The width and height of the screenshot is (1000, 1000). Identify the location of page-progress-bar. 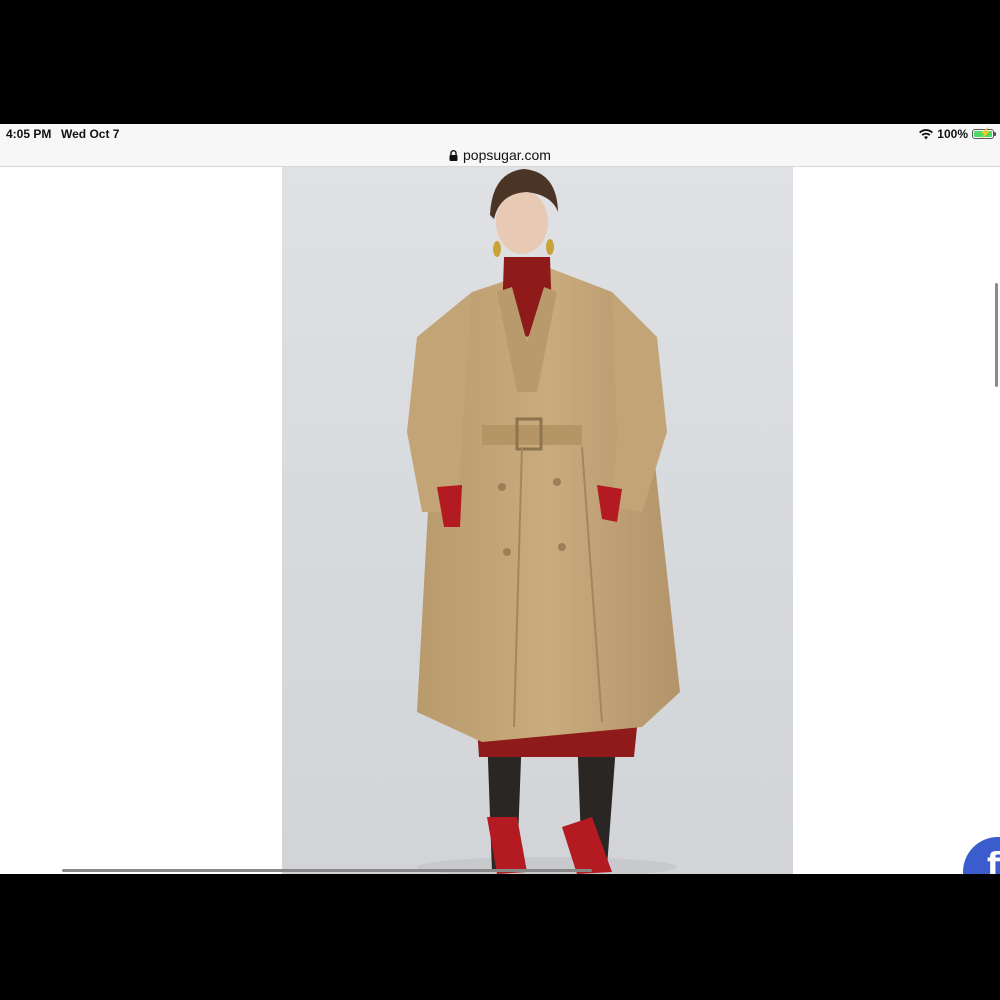
(327, 870).